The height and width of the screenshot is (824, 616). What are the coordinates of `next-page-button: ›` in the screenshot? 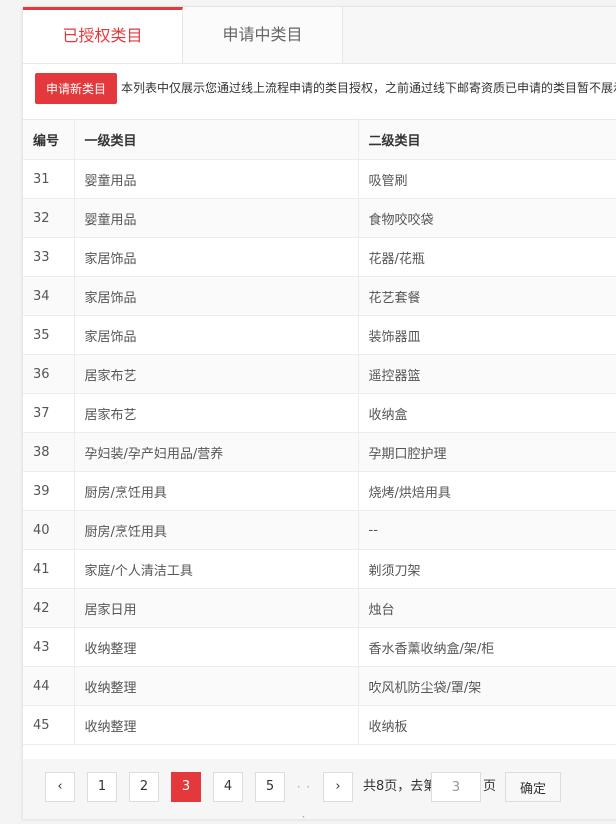 It's located at (338, 787).